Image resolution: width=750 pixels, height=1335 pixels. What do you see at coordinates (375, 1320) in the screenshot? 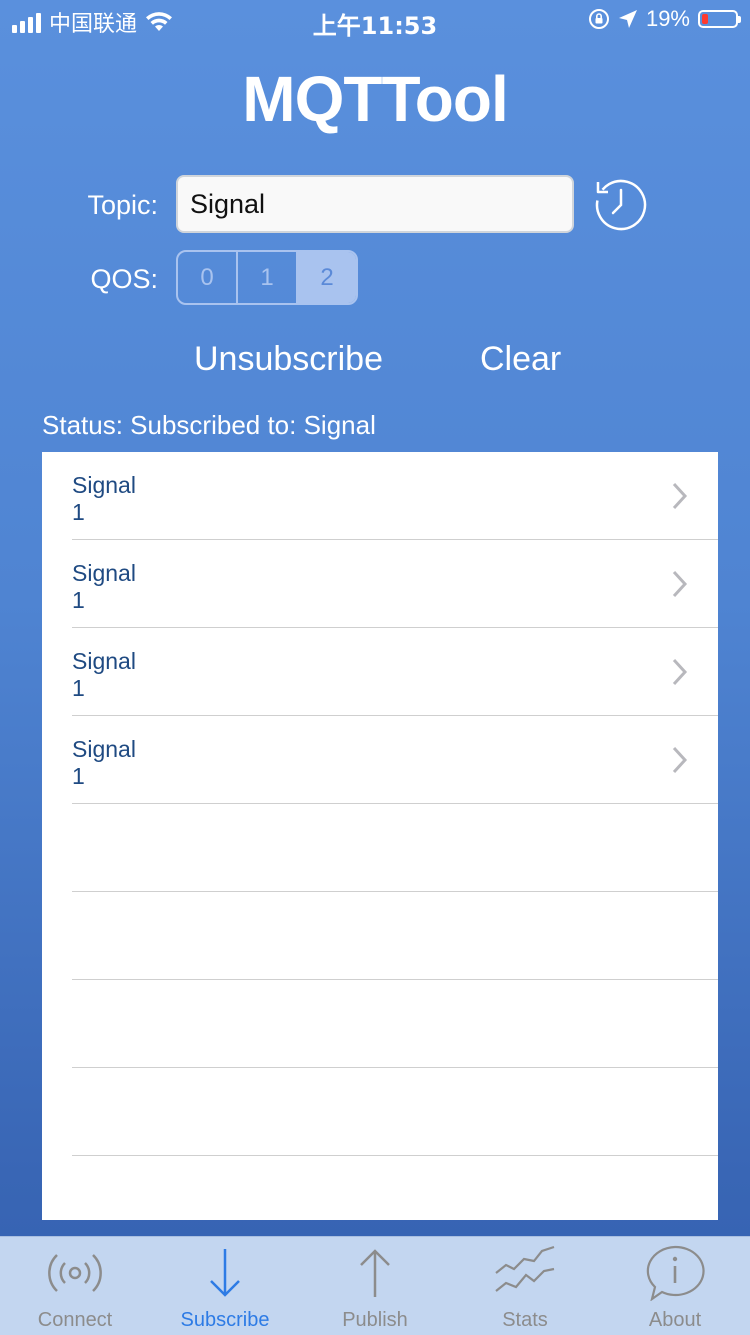
I see `tab-label: Publish` at bounding box center [375, 1320].